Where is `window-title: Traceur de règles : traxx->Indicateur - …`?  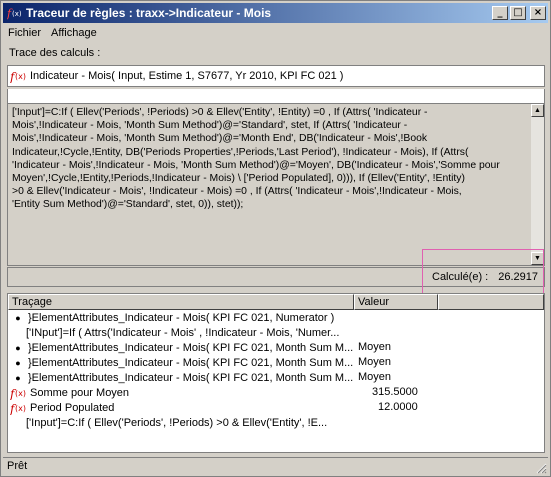
window-title: Traceur de règles : traxx->Indicateur - … is located at coordinates (149, 13).